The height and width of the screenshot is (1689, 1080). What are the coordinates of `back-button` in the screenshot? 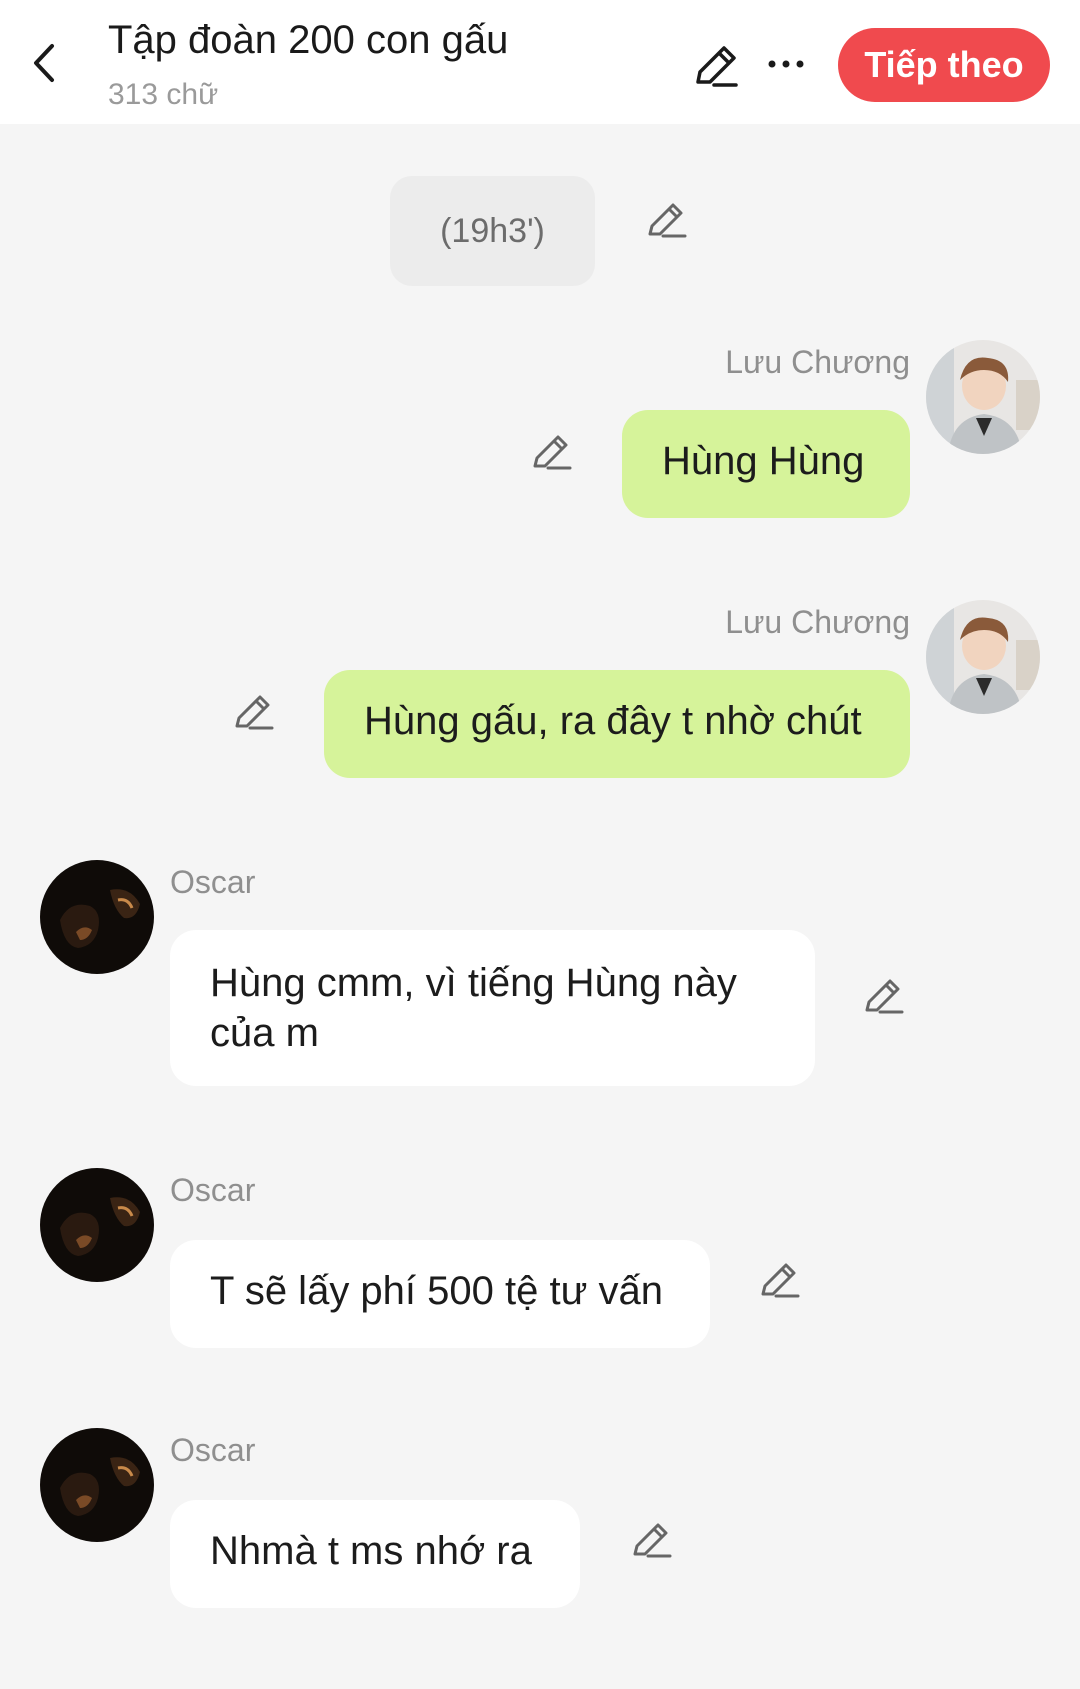 It's located at (44, 63).